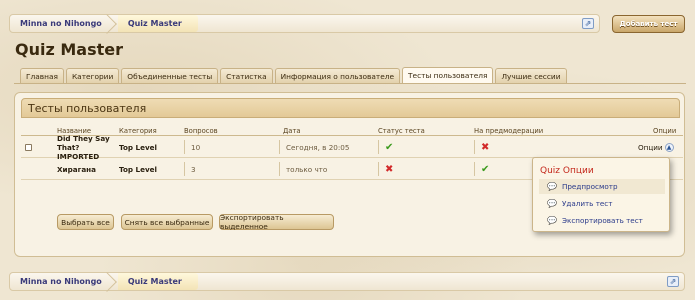 The width and height of the screenshot is (695, 300). What do you see at coordinates (567, 171) in the screenshot?
I see `menu-title: Quiz Опции` at bounding box center [567, 171].